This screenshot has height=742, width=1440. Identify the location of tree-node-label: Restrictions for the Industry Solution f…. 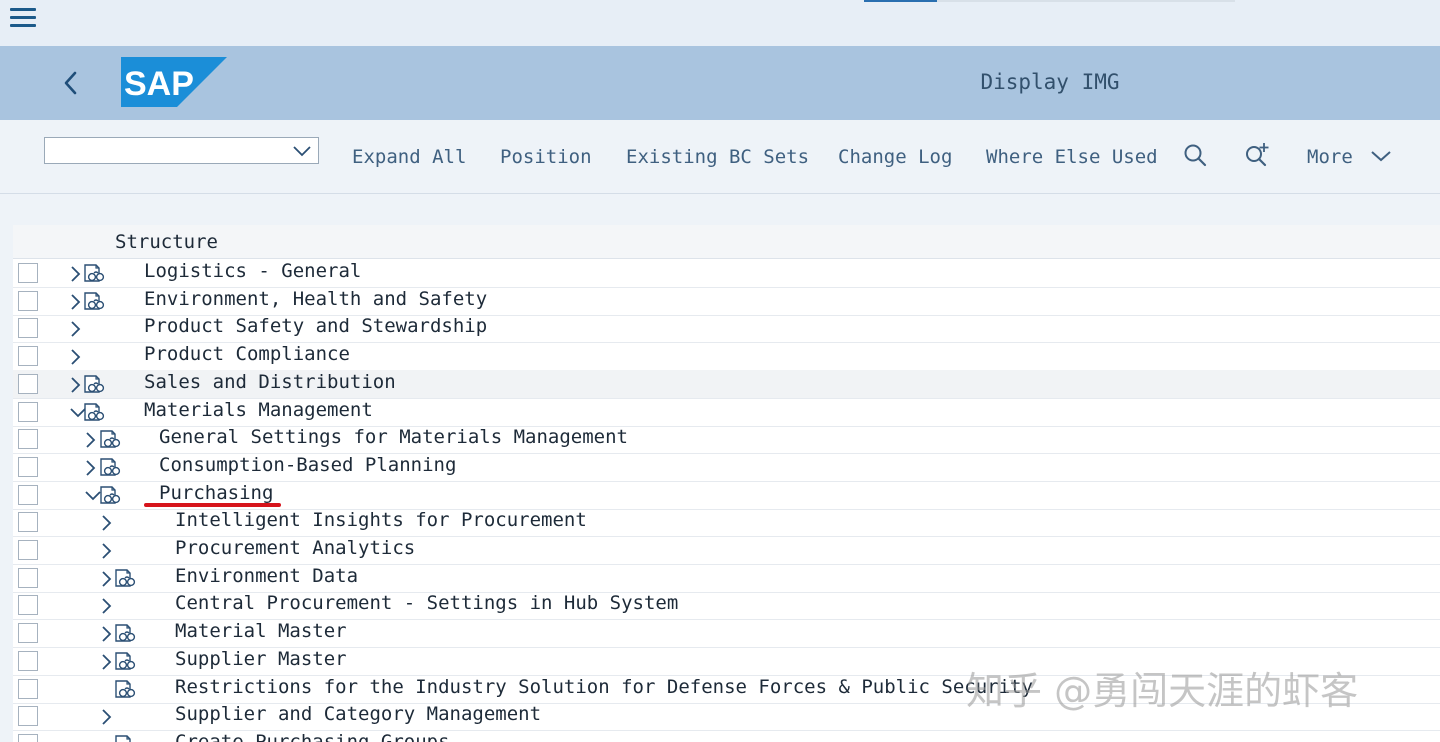
(604, 687).